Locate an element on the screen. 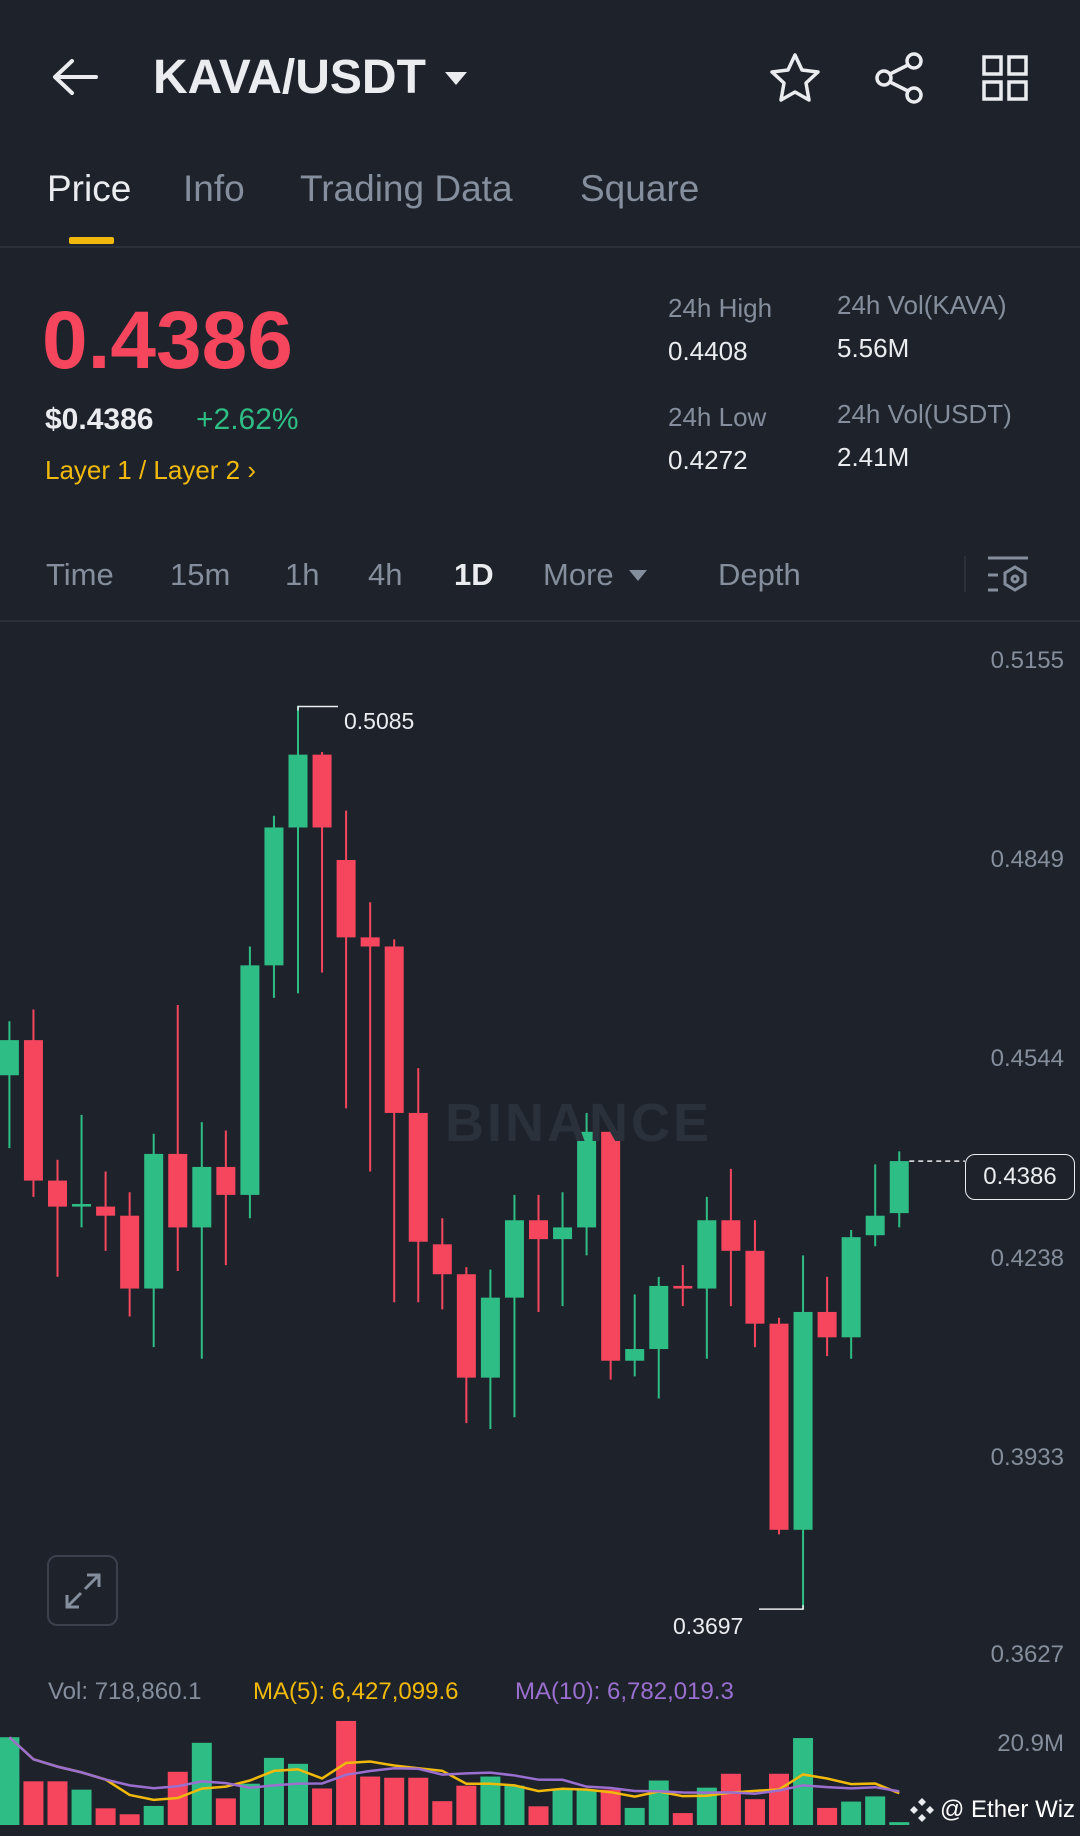 This screenshot has width=1080, height=1836. fullscreen-button is located at coordinates (82, 1590).